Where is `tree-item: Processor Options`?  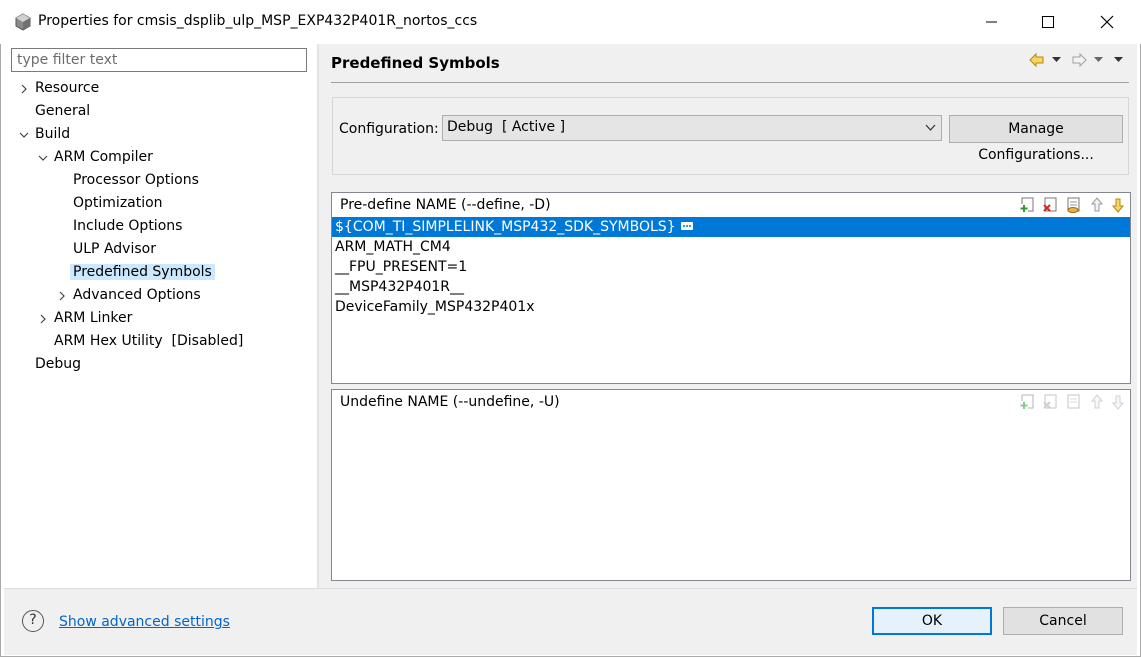 tree-item: Processor Options is located at coordinates (136, 180).